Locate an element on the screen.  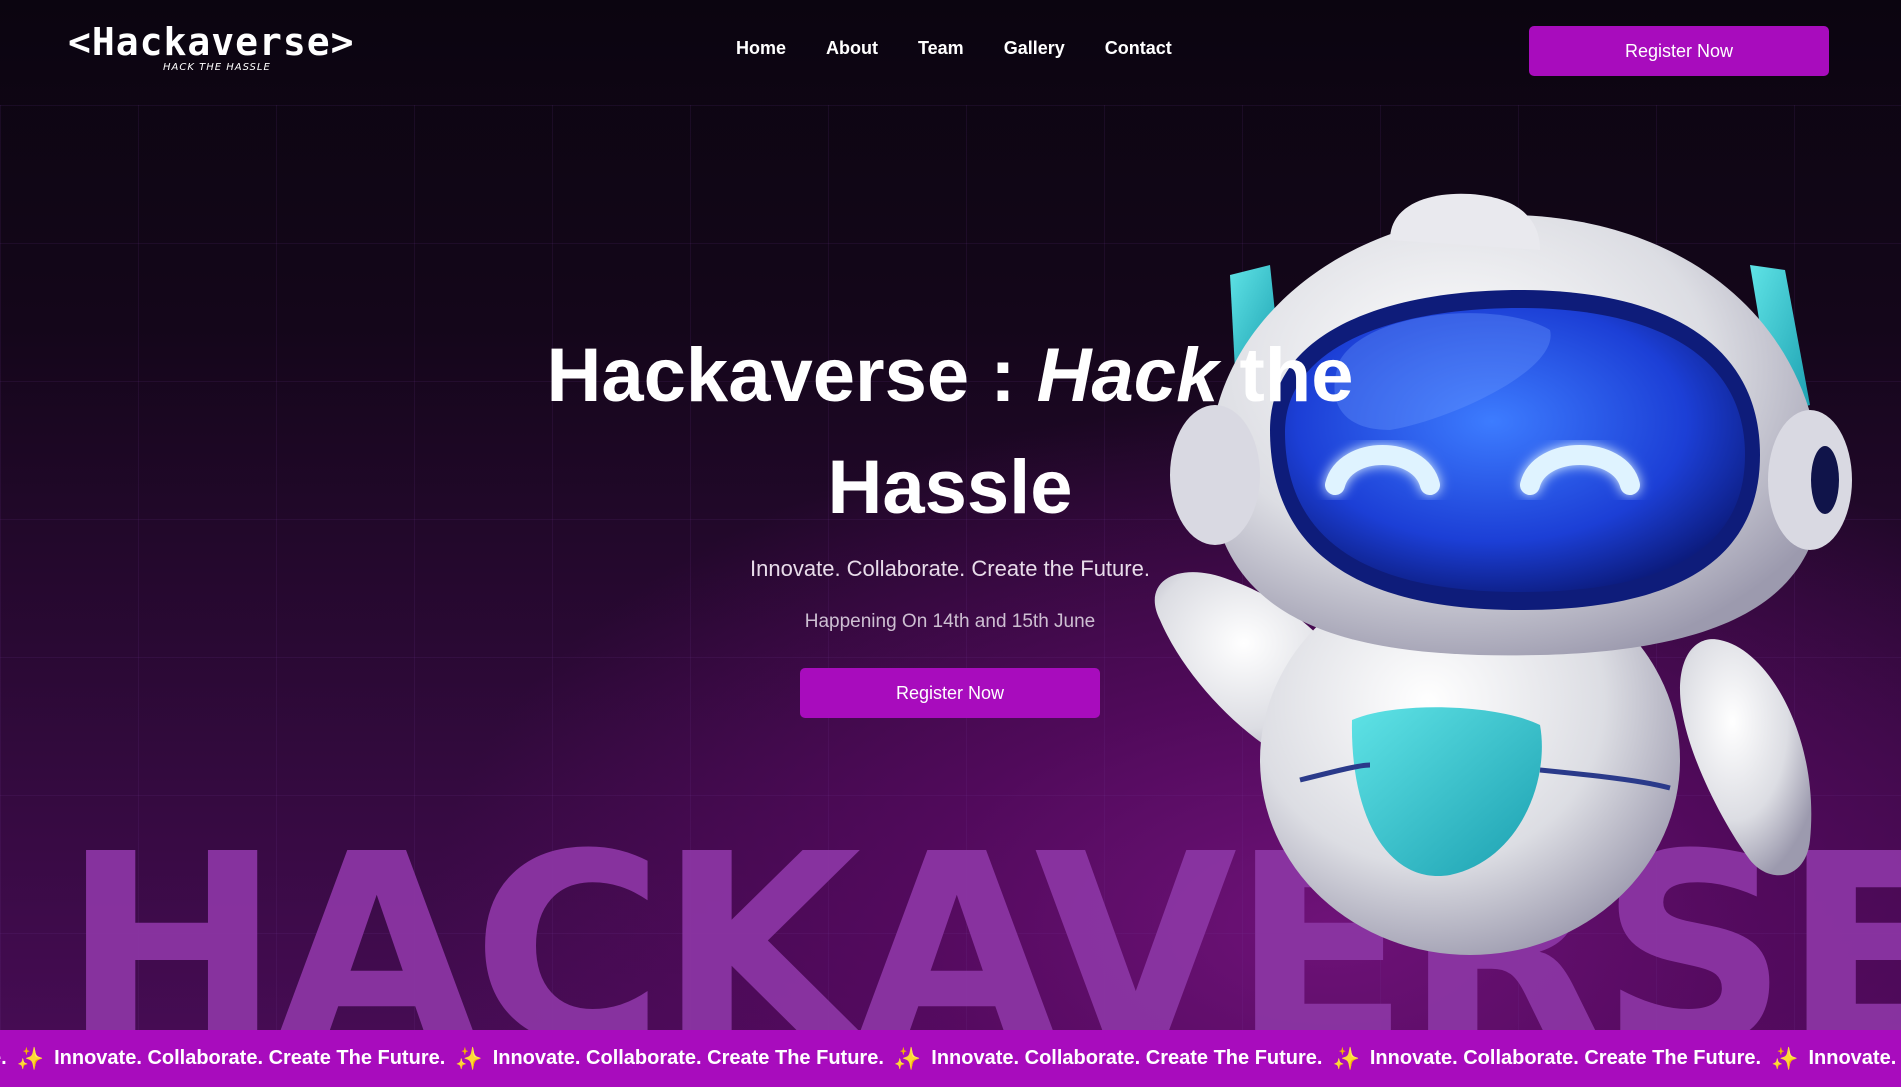
hero-title-rest: the is located at coordinates (1286, 375).